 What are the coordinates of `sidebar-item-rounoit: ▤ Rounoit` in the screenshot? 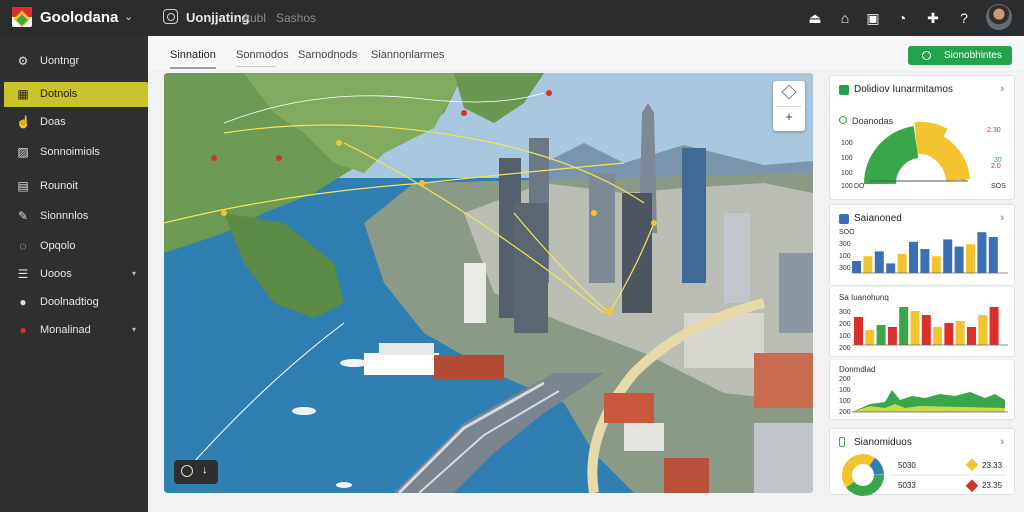 It's located at (76, 186).